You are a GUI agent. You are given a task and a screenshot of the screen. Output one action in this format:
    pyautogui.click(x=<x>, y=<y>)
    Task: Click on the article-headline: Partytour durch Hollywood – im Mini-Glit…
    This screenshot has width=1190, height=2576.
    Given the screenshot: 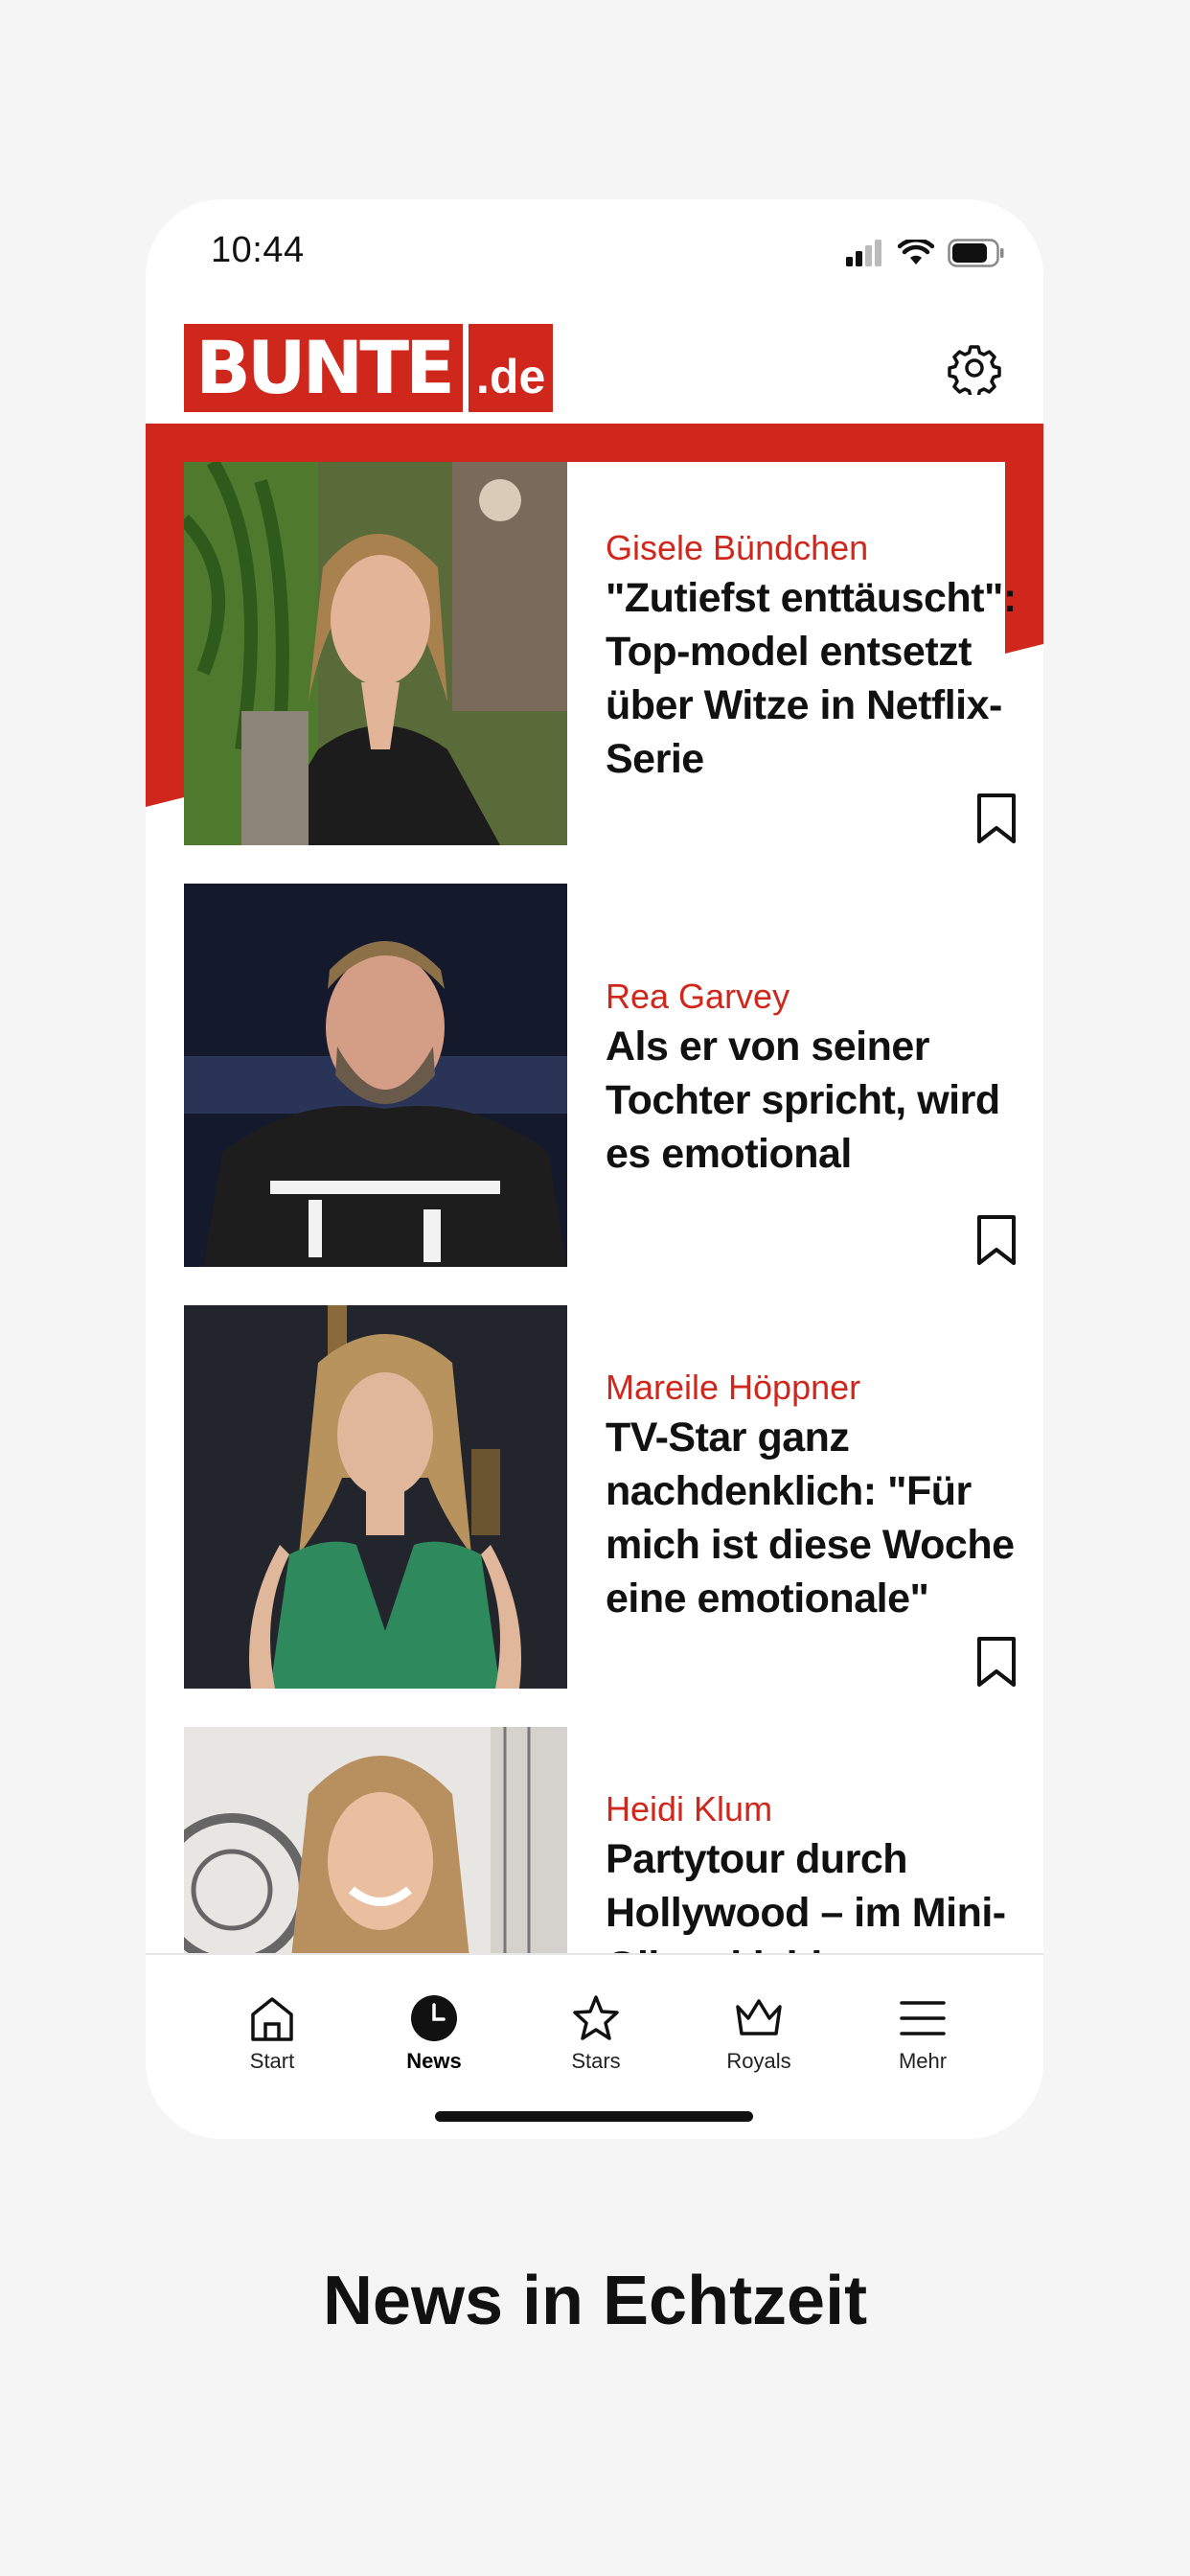 What is the action you would take?
    pyautogui.click(x=812, y=1892)
    